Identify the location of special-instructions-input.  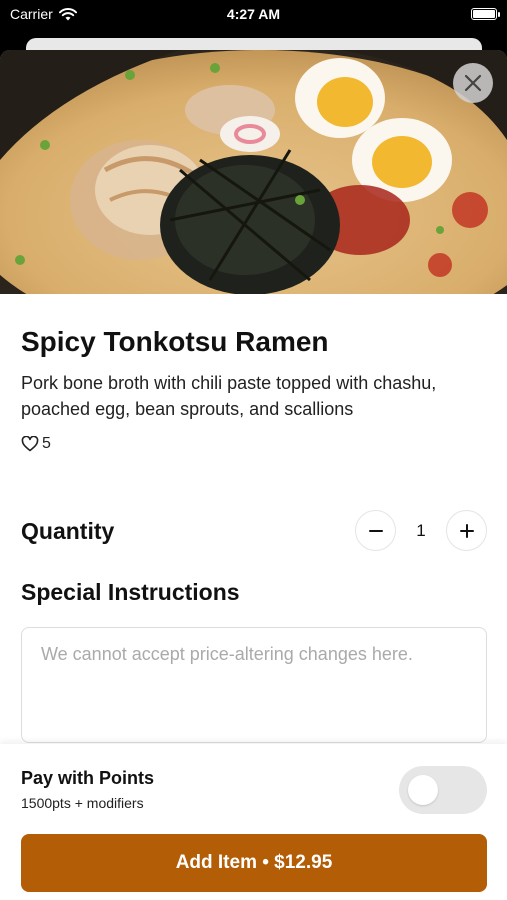
(254, 685).